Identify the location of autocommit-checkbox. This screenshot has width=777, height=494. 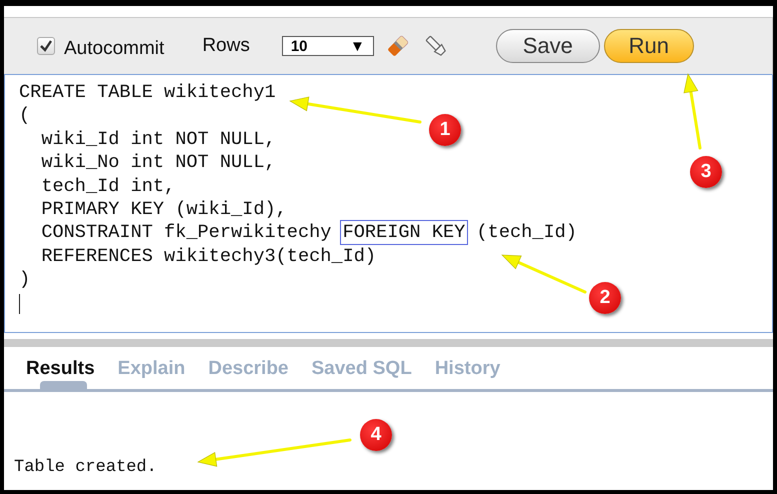
(46, 46).